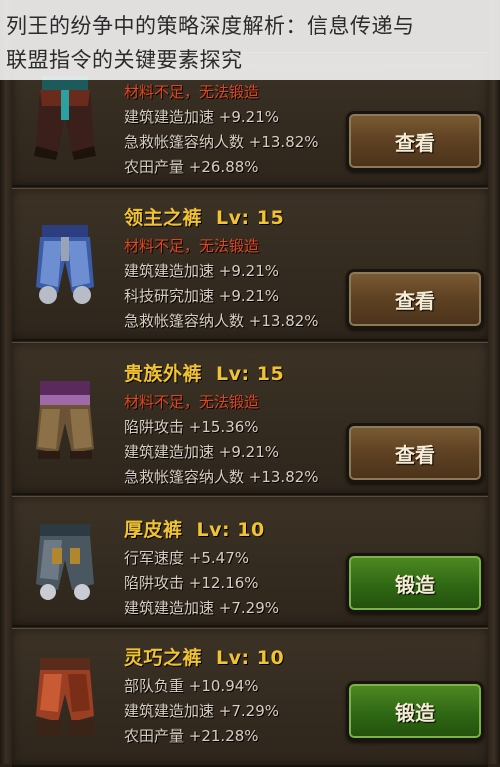  Describe the element at coordinates (191, 736) in the screenshot. I see `stat-line: 农田产量 +21.28%` at that location.